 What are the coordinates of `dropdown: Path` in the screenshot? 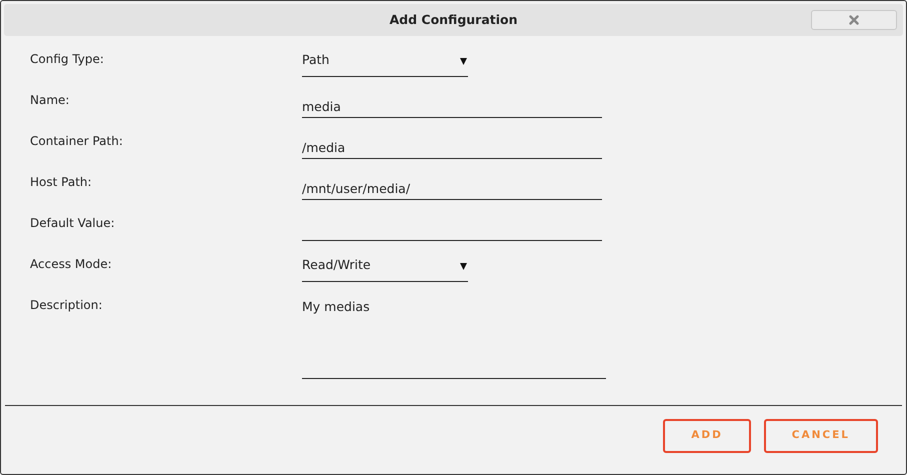 It's located at (385, 60).